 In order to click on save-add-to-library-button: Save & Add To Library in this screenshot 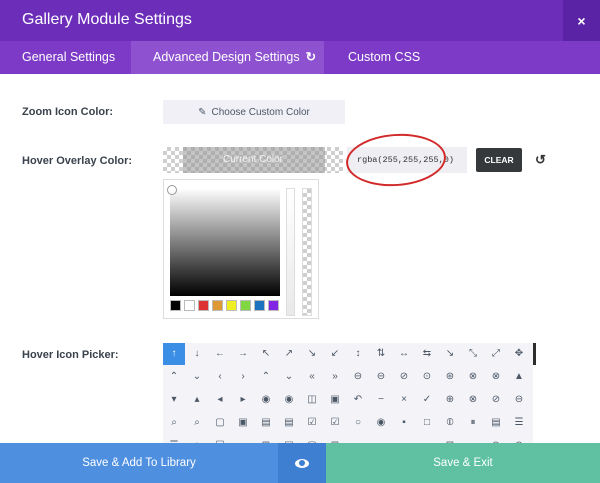, I will do `click(139, 463)`.